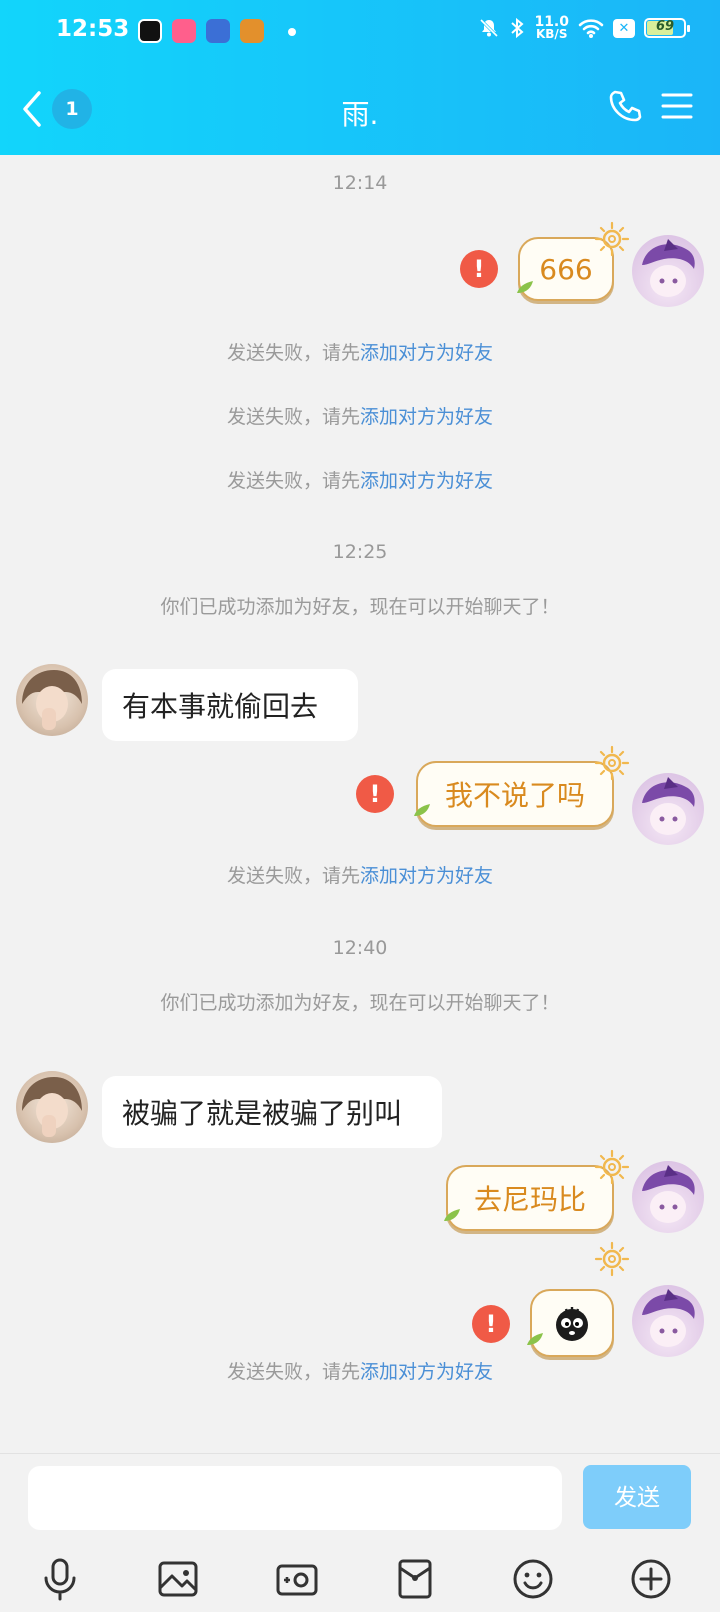 The width and height of the screenshot is (720, 1612). What do you see at coordinates (201, 31) in the screenshot?
I see `status-app-icons` at bounding box center [201, 31].